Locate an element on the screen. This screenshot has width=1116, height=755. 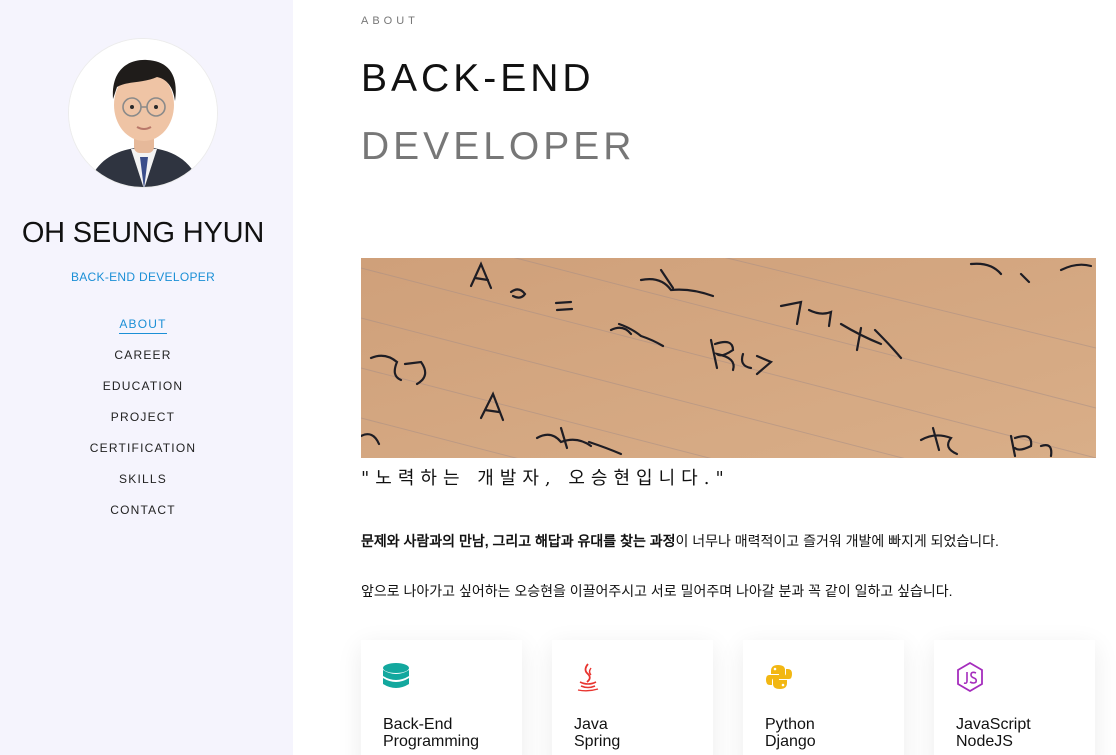
nav-item-career: CAREER is located at coordinates (142, 356).